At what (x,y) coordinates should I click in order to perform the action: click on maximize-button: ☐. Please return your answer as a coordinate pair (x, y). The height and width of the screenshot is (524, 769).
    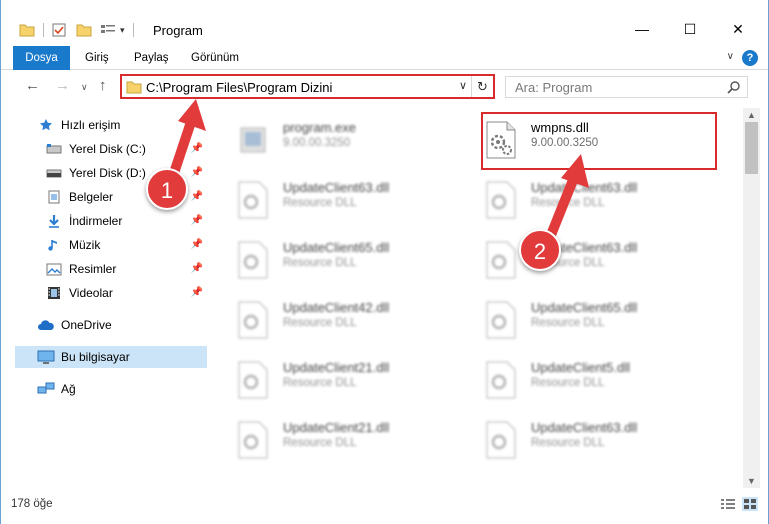
    Looking at the image, I should click on (690, 29).